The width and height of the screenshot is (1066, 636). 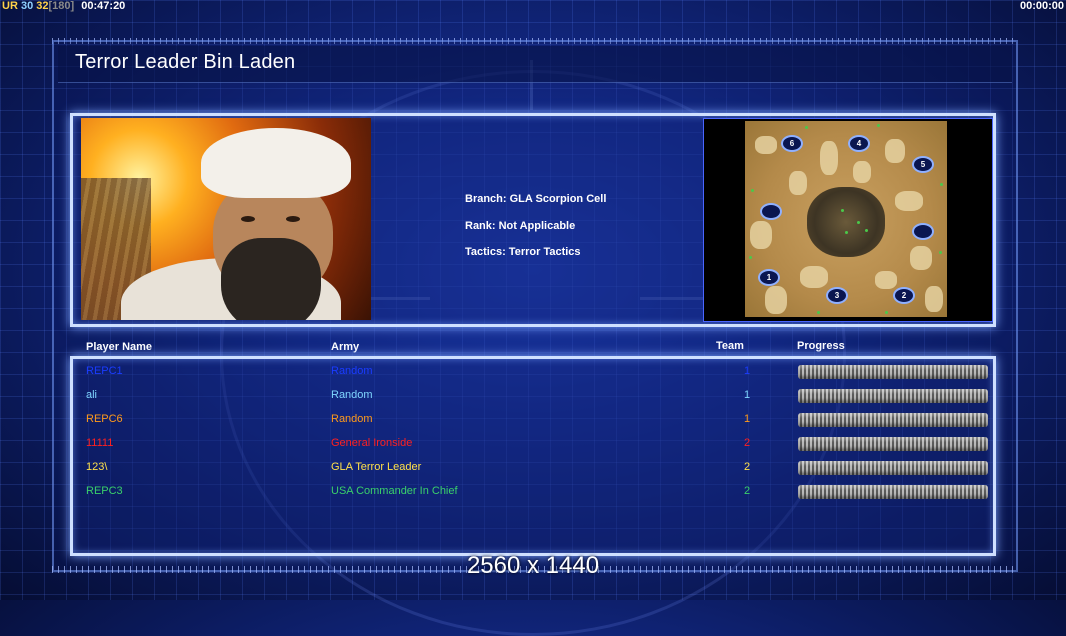 I want to click on player-row: ali Random 1, so click(x=533, y=396).